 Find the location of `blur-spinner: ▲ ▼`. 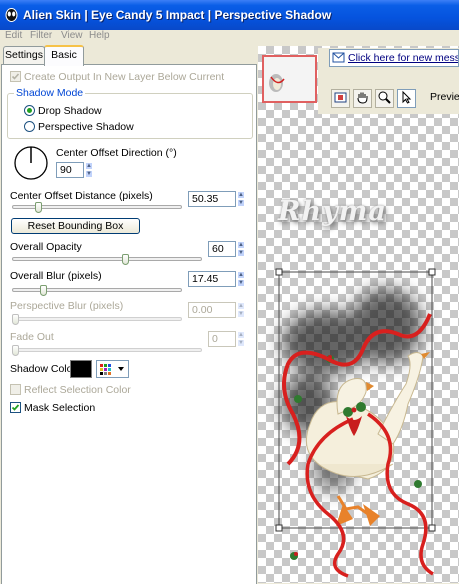

blur-spinner: ▲ ▼ is located at coordinates (241, 279).